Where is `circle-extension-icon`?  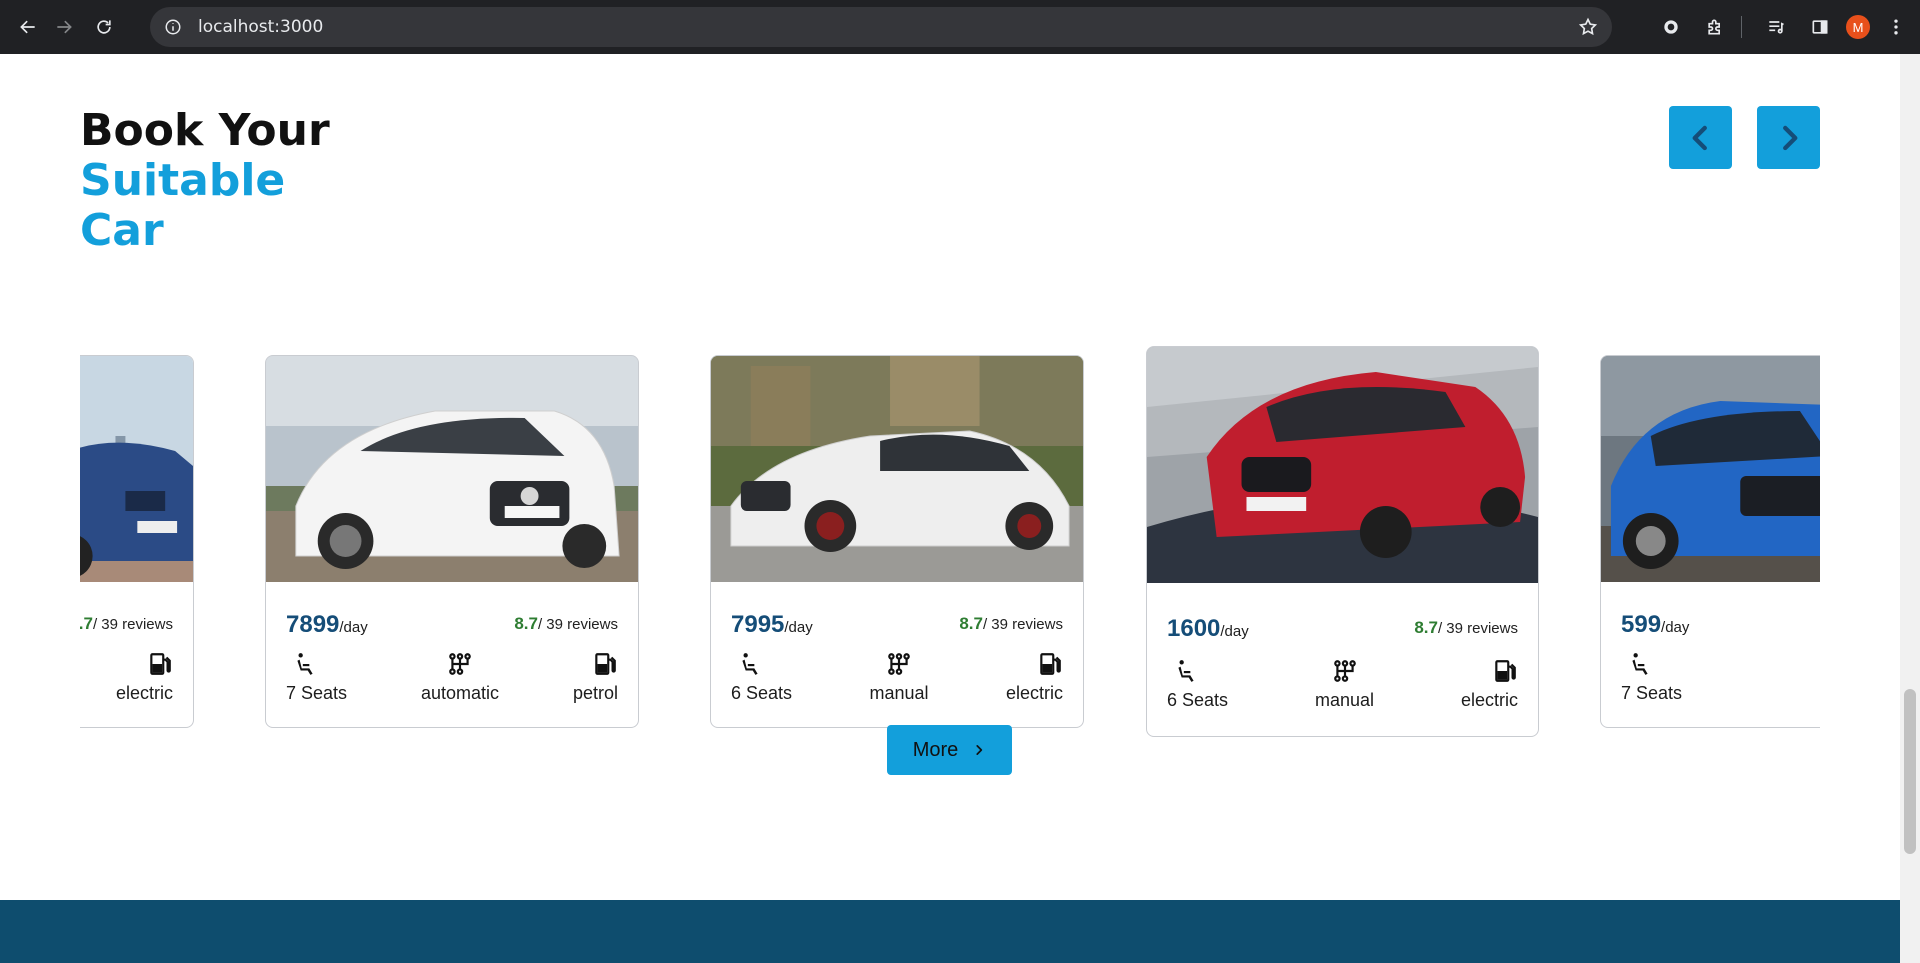
circle-extension-icon is located at coordinates (1671, 27).